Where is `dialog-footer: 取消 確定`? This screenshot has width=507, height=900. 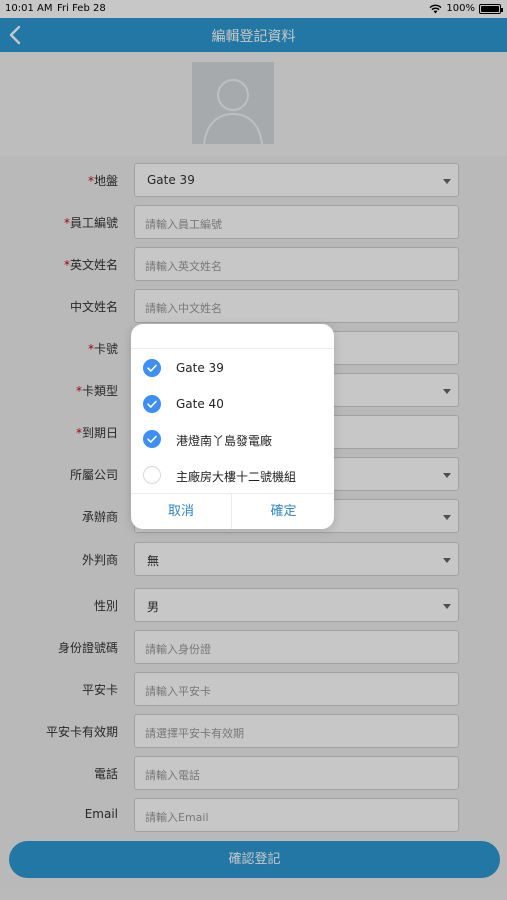
dialog-footer: 取消 確定 is located at coordinates (232, 511).